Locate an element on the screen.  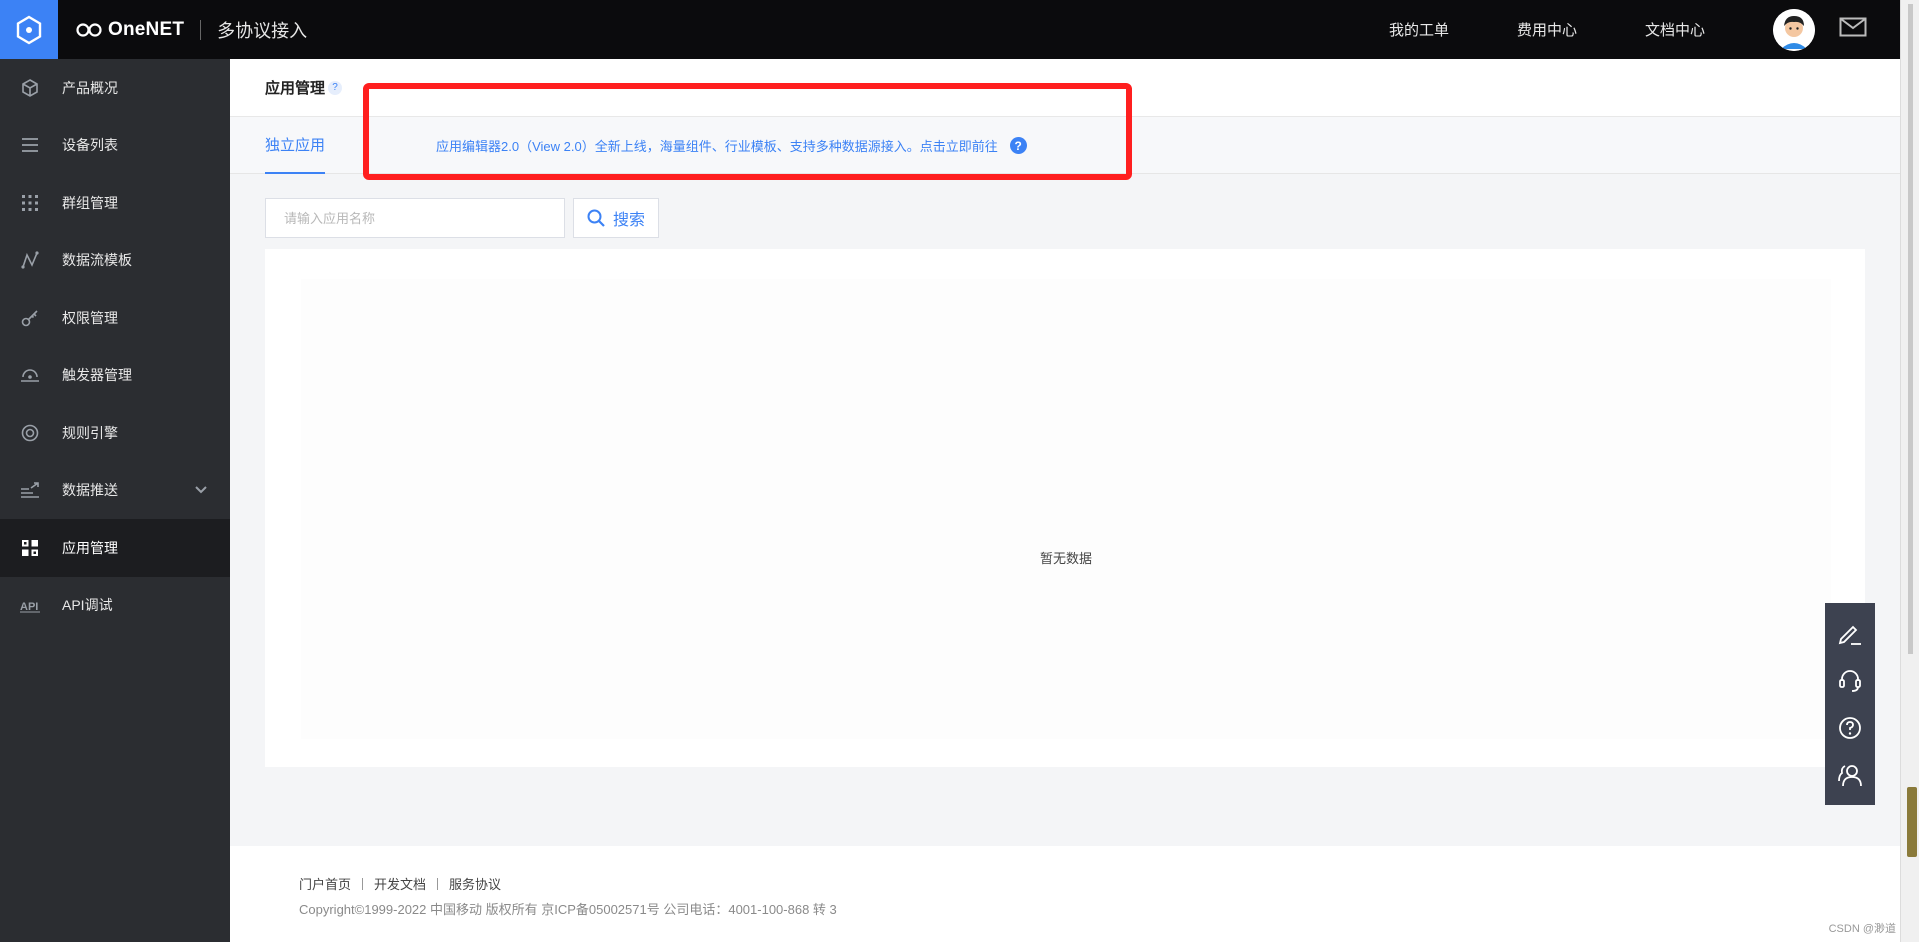
grid-dots-icon is located at coordinates (30, 203).